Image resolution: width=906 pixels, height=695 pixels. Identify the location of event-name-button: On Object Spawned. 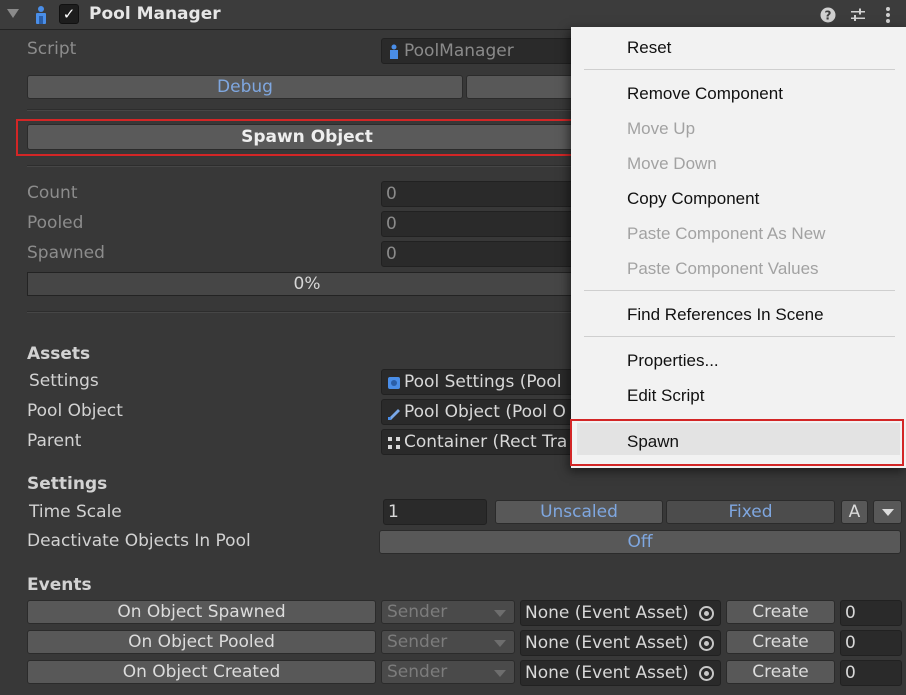
(201, 612).